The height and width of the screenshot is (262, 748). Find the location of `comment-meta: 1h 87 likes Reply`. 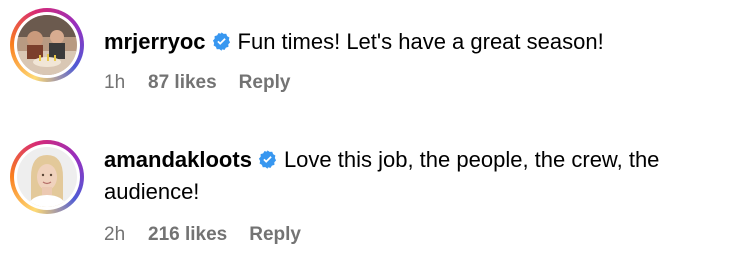

comment-meta: 1h 87 likes Reply is located at coordinates (197, 83).